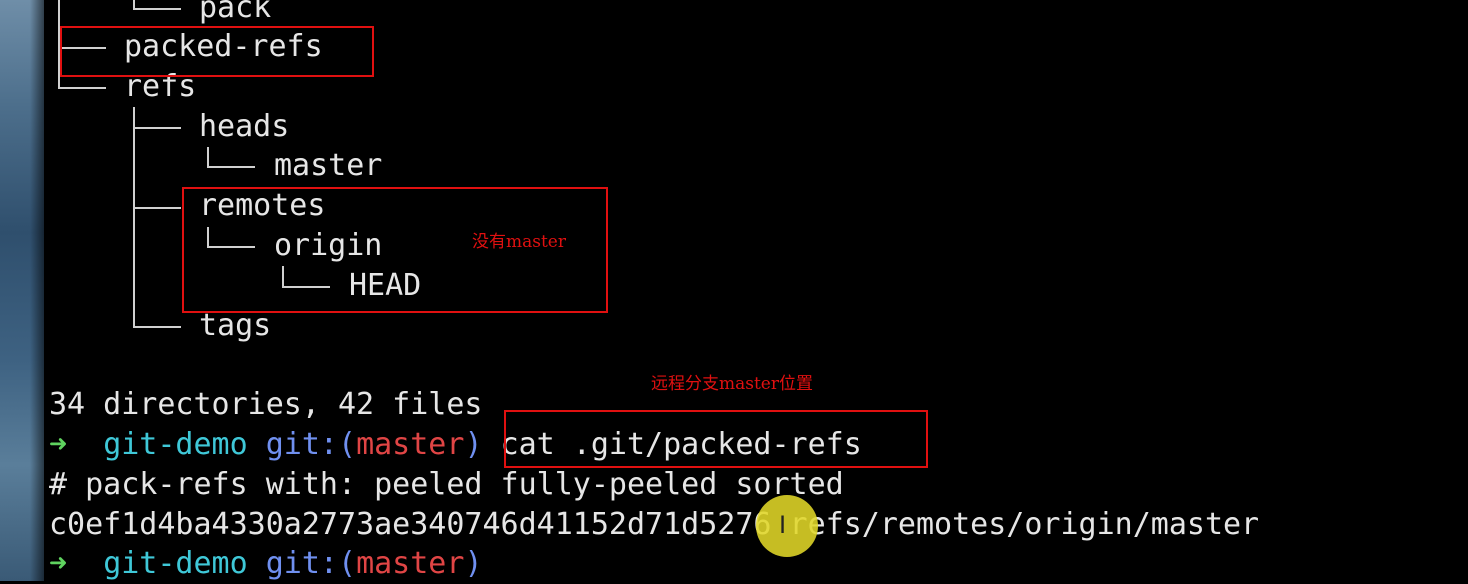 The image size is (1468, 584). I want to click on tree-entry-pack: pack, so click(235, 12).